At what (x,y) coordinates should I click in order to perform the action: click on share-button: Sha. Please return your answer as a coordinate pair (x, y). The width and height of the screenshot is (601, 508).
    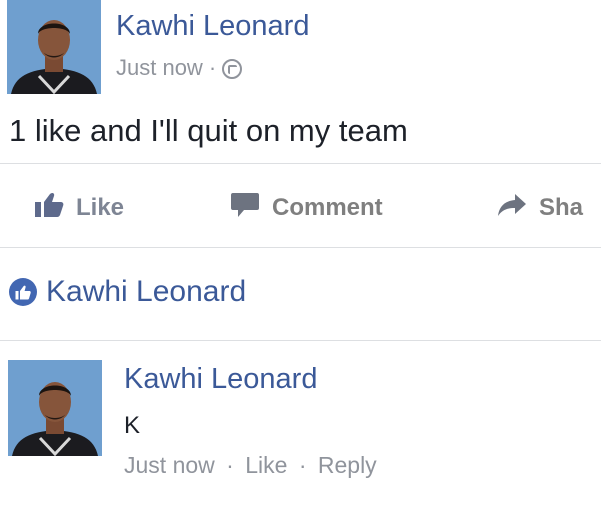
    Looking at the image, I should click on (540, 208).